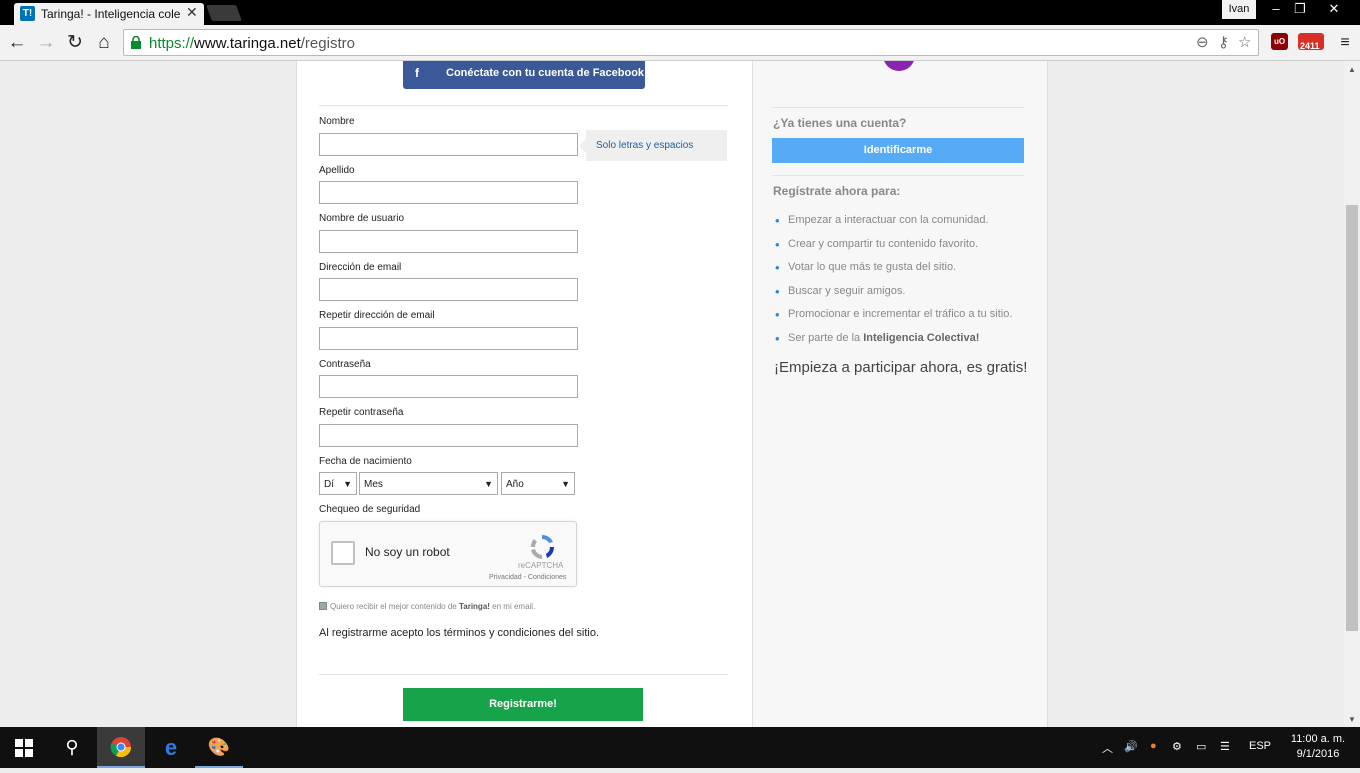 This screenshot has height=773, width=1360. I want to click on month-select: Mes ▼, so click(428, 483).